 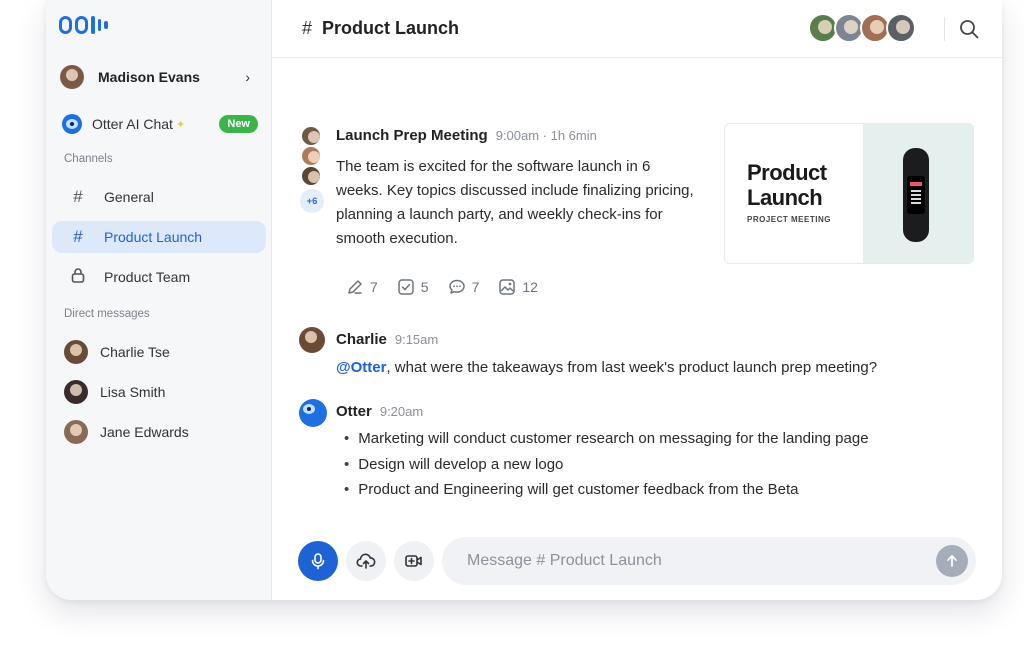 What do you see at coordinates (424, 287) in the screenshot?
I see `tasks-count: 5` at bounding box center [424, 287].